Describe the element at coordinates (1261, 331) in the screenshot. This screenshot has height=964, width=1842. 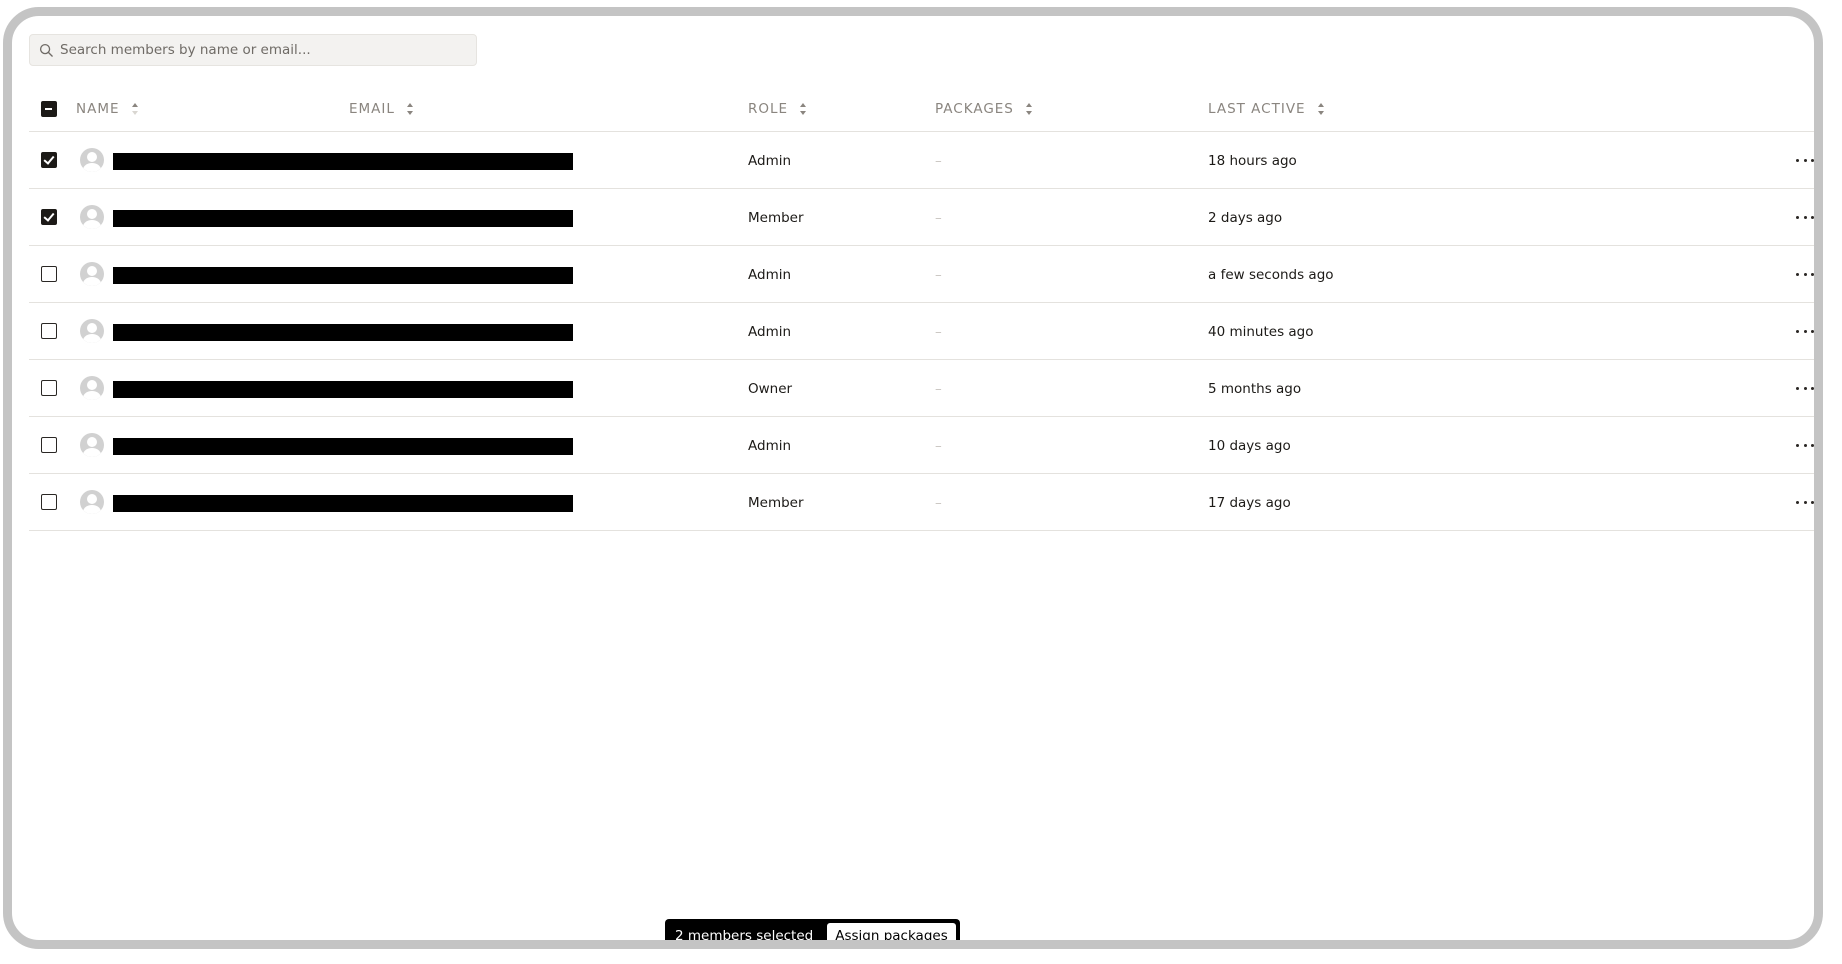
I see `member-last-active: 40 minutes ago` at that location.